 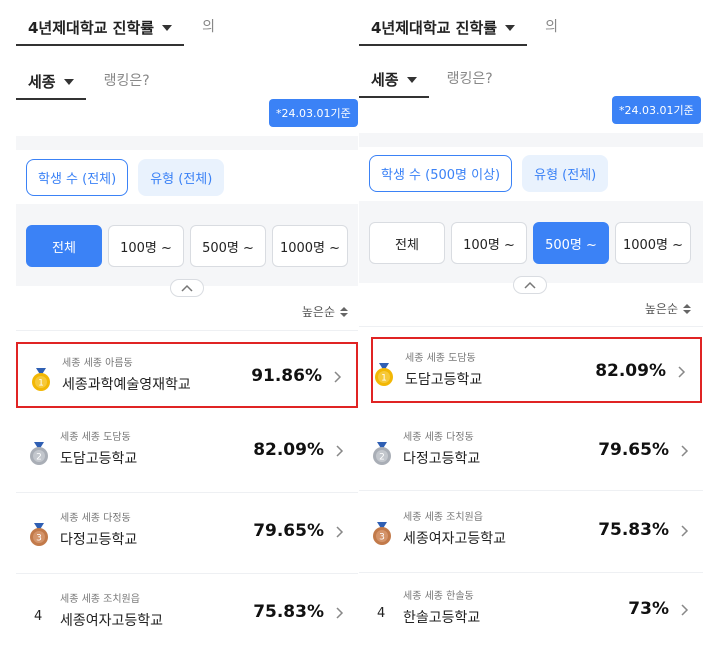 I want to click on list-item: 3 세종 세종 다정동 다정고등학교 79.65%, so click(x=187, y=532).